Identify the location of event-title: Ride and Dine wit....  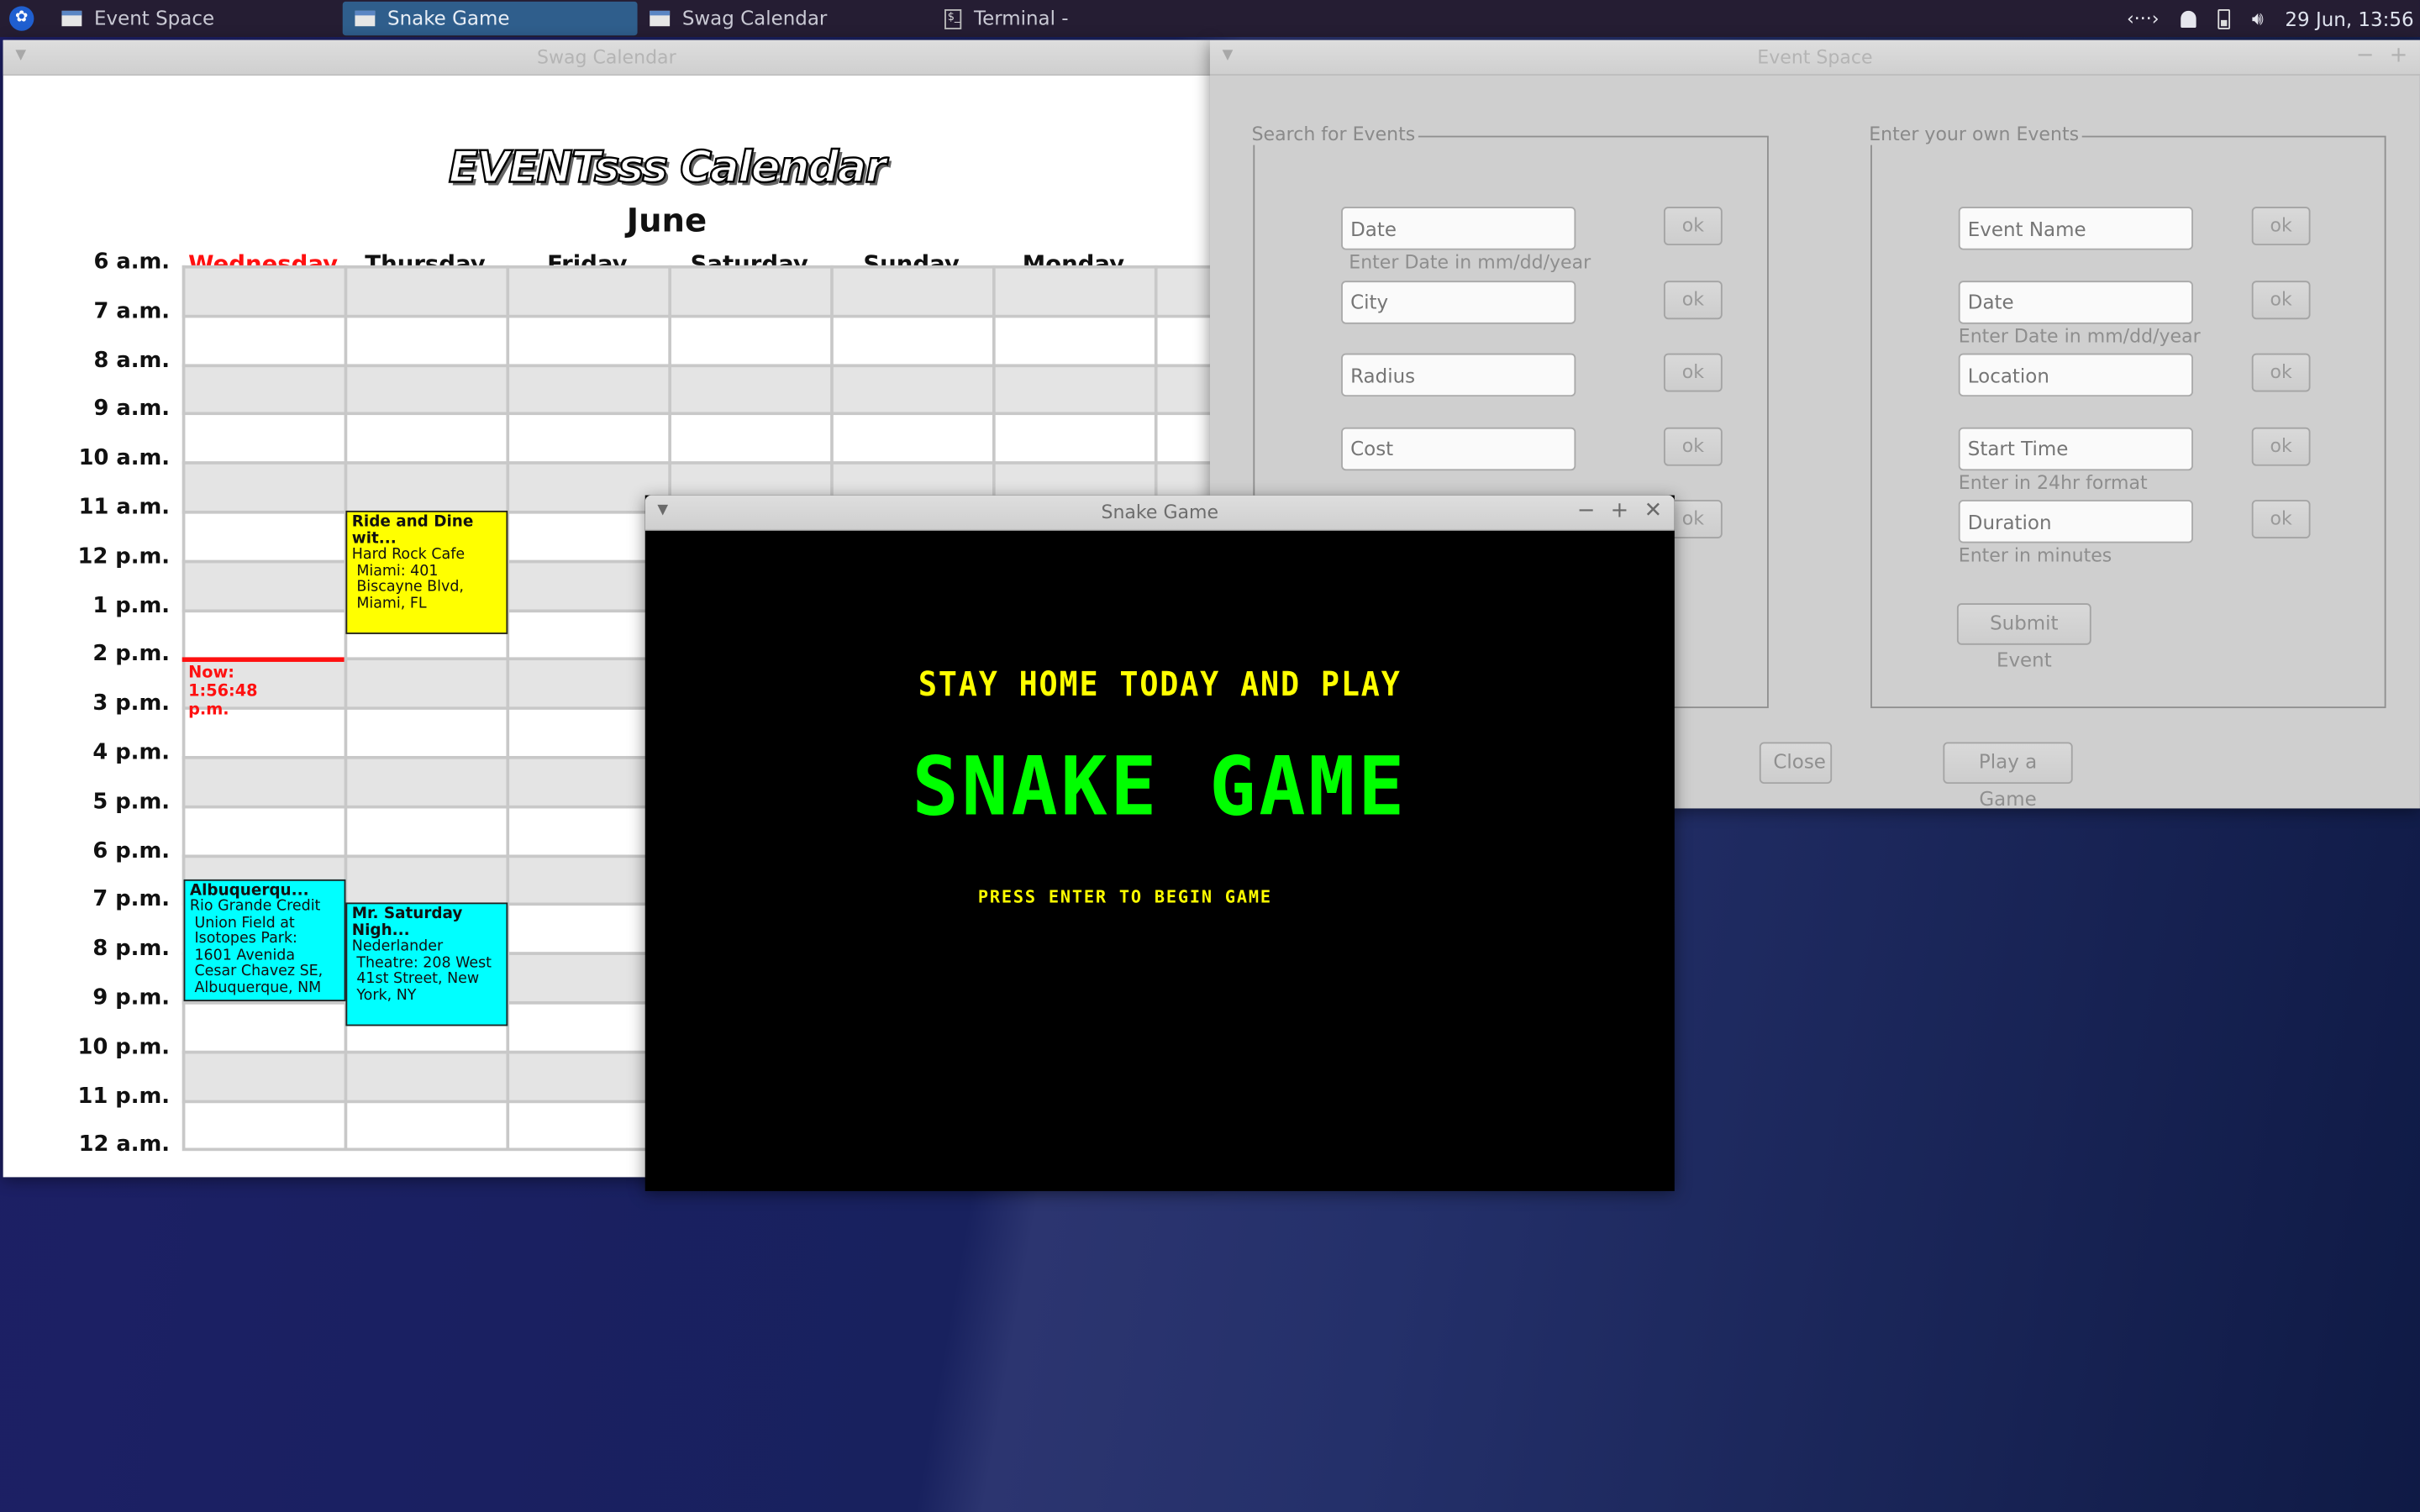
(412, 530).